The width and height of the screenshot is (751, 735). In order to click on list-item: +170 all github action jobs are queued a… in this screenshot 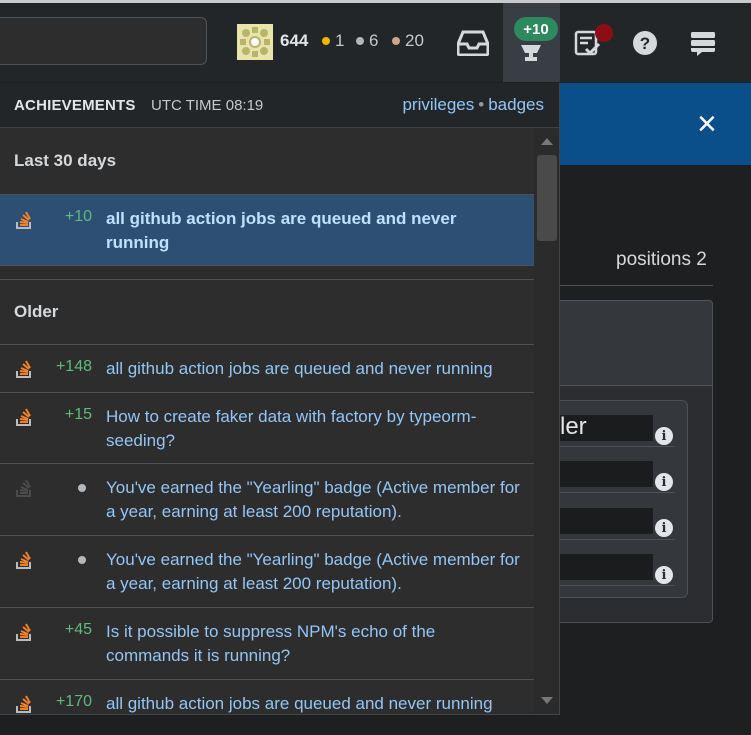, I will do `click(267, 697)`.